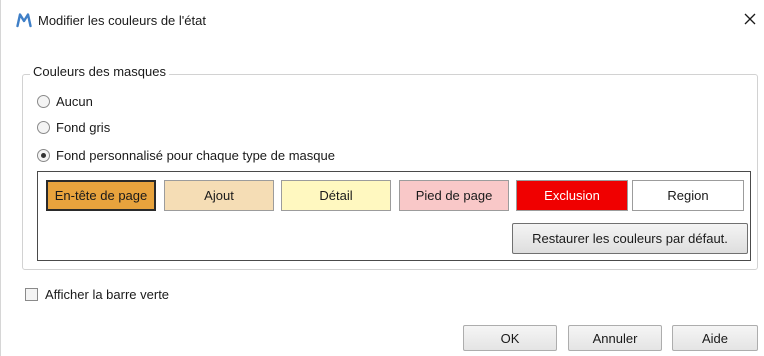 This screenshot has height=356, width=764. What do you see at coordinates (688, 195) in the screenshot?
I see `swatch-region: Region` at bounding box center [688, 195].